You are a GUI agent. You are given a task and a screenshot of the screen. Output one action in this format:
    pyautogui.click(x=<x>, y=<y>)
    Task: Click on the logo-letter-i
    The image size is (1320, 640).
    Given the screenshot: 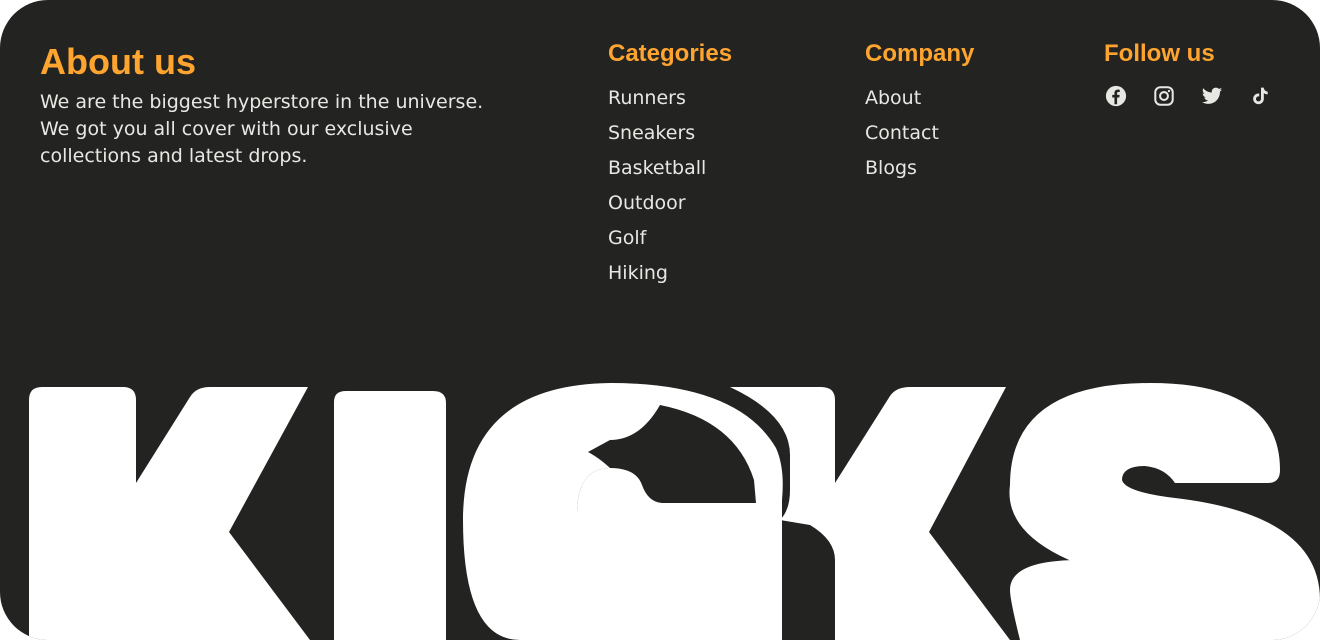 What is the action you would take?
    pyautogui.click(x=390, y=515)
    